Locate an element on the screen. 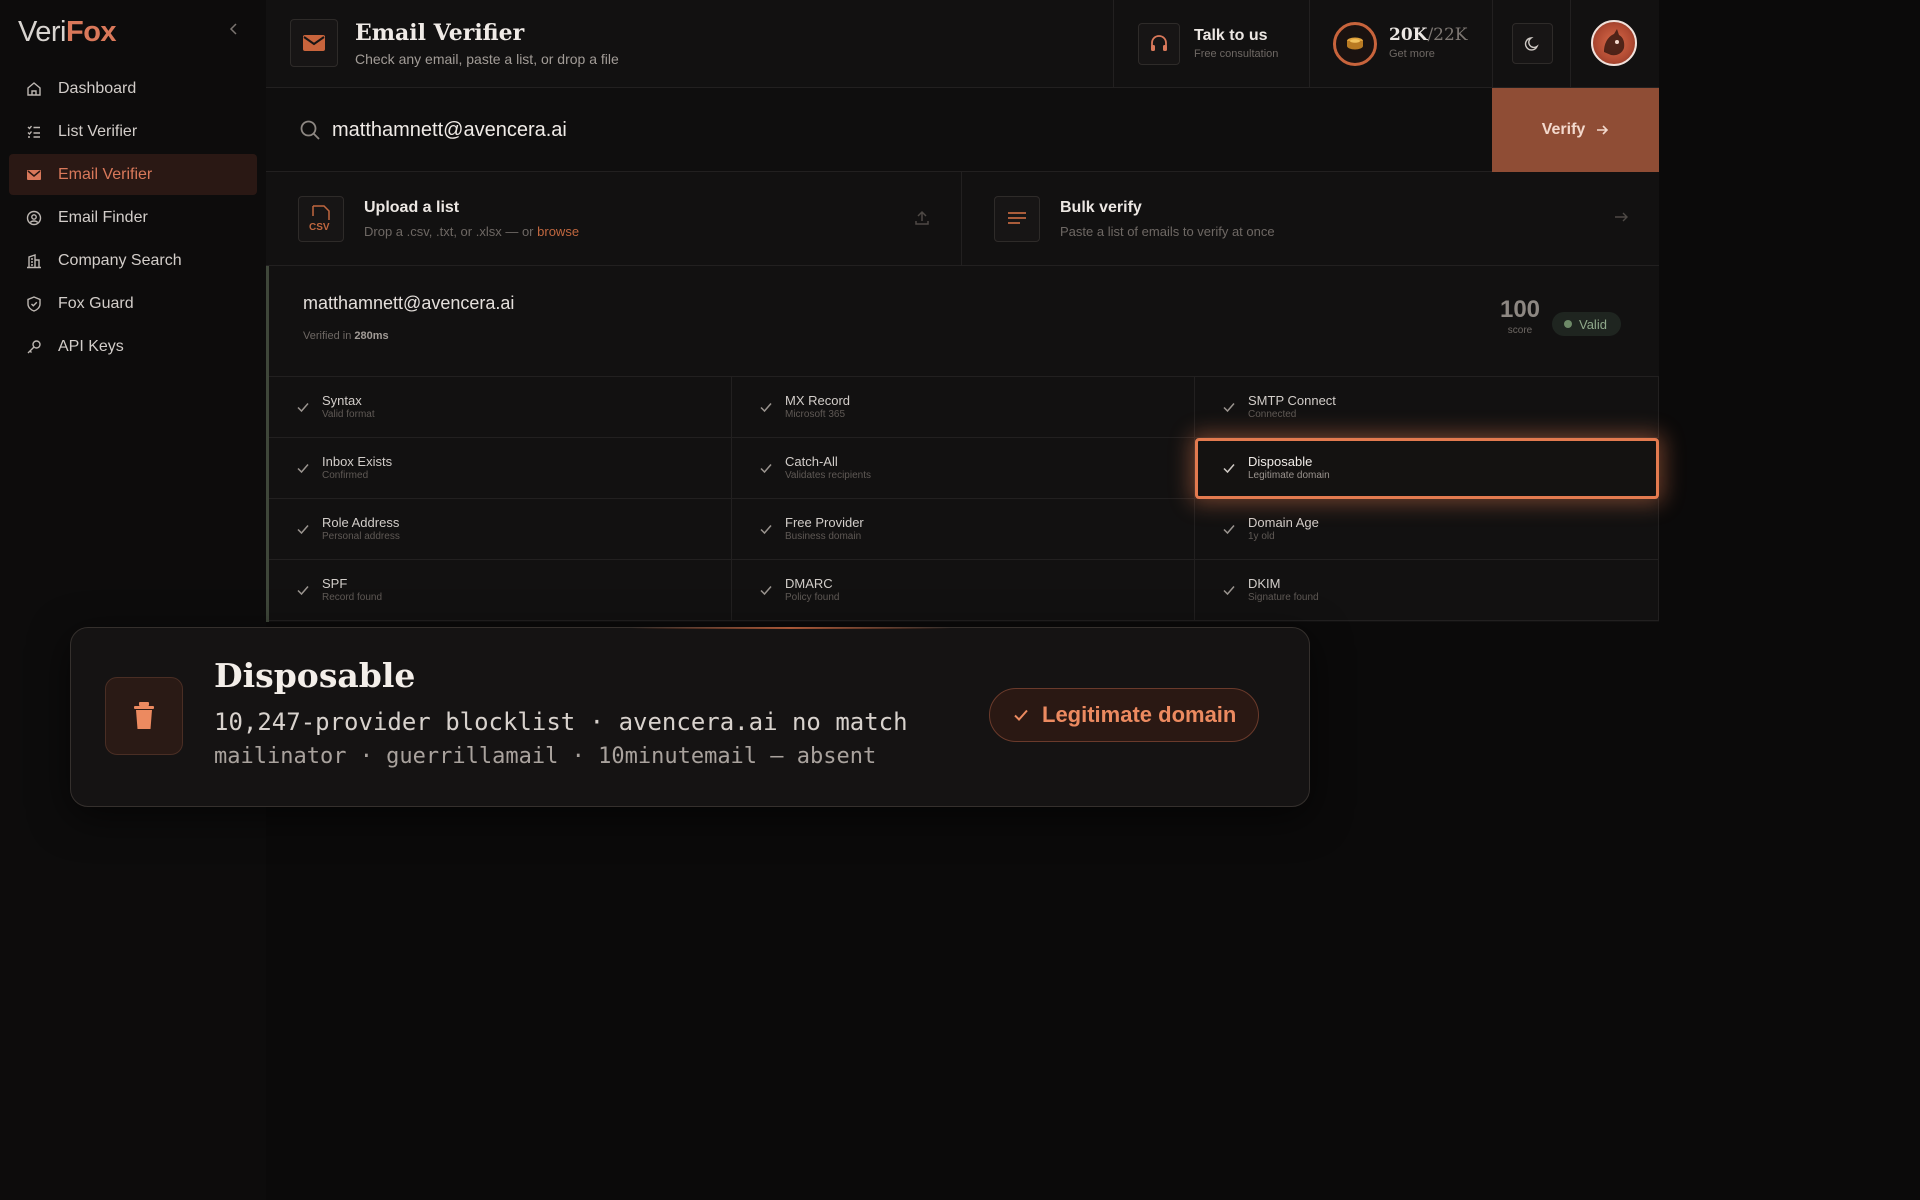 Image resolution: width=1920 pixels, height=1200 pixels. sidebar-item-email-finder: Email Finder is located at coordinates (133, 217).